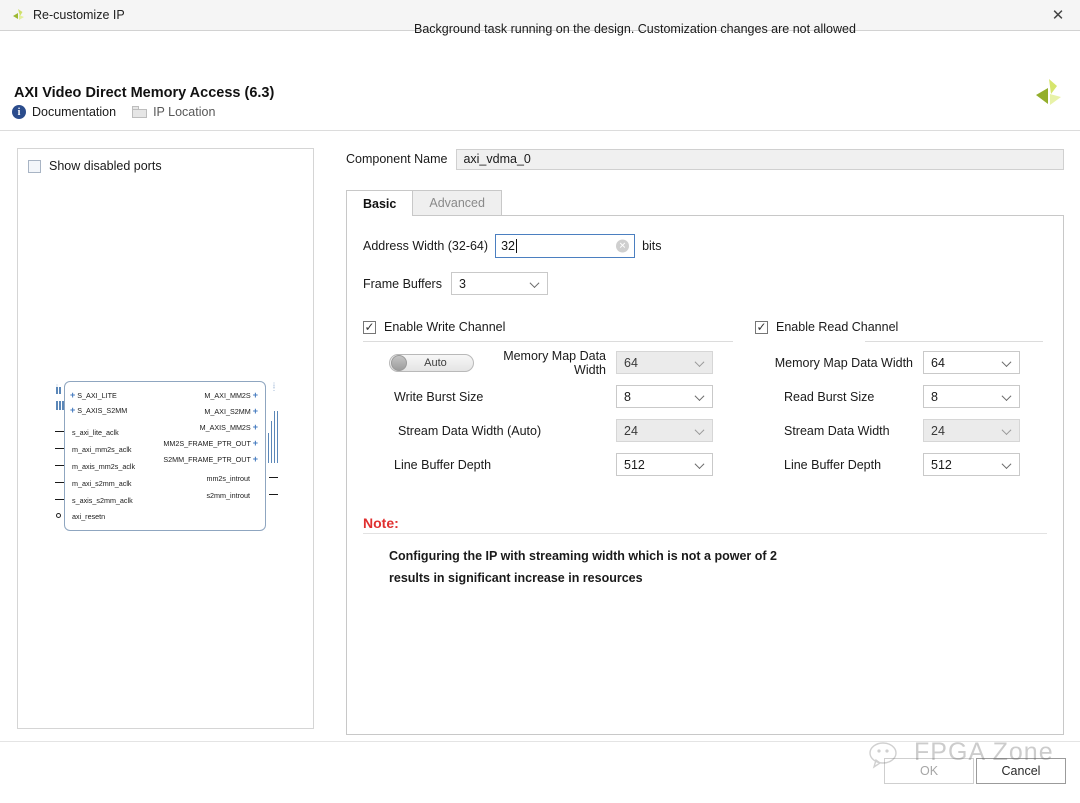  I want to click on enable-write-channel-row: ✓ Enable Write Channel, so click(558, 327).